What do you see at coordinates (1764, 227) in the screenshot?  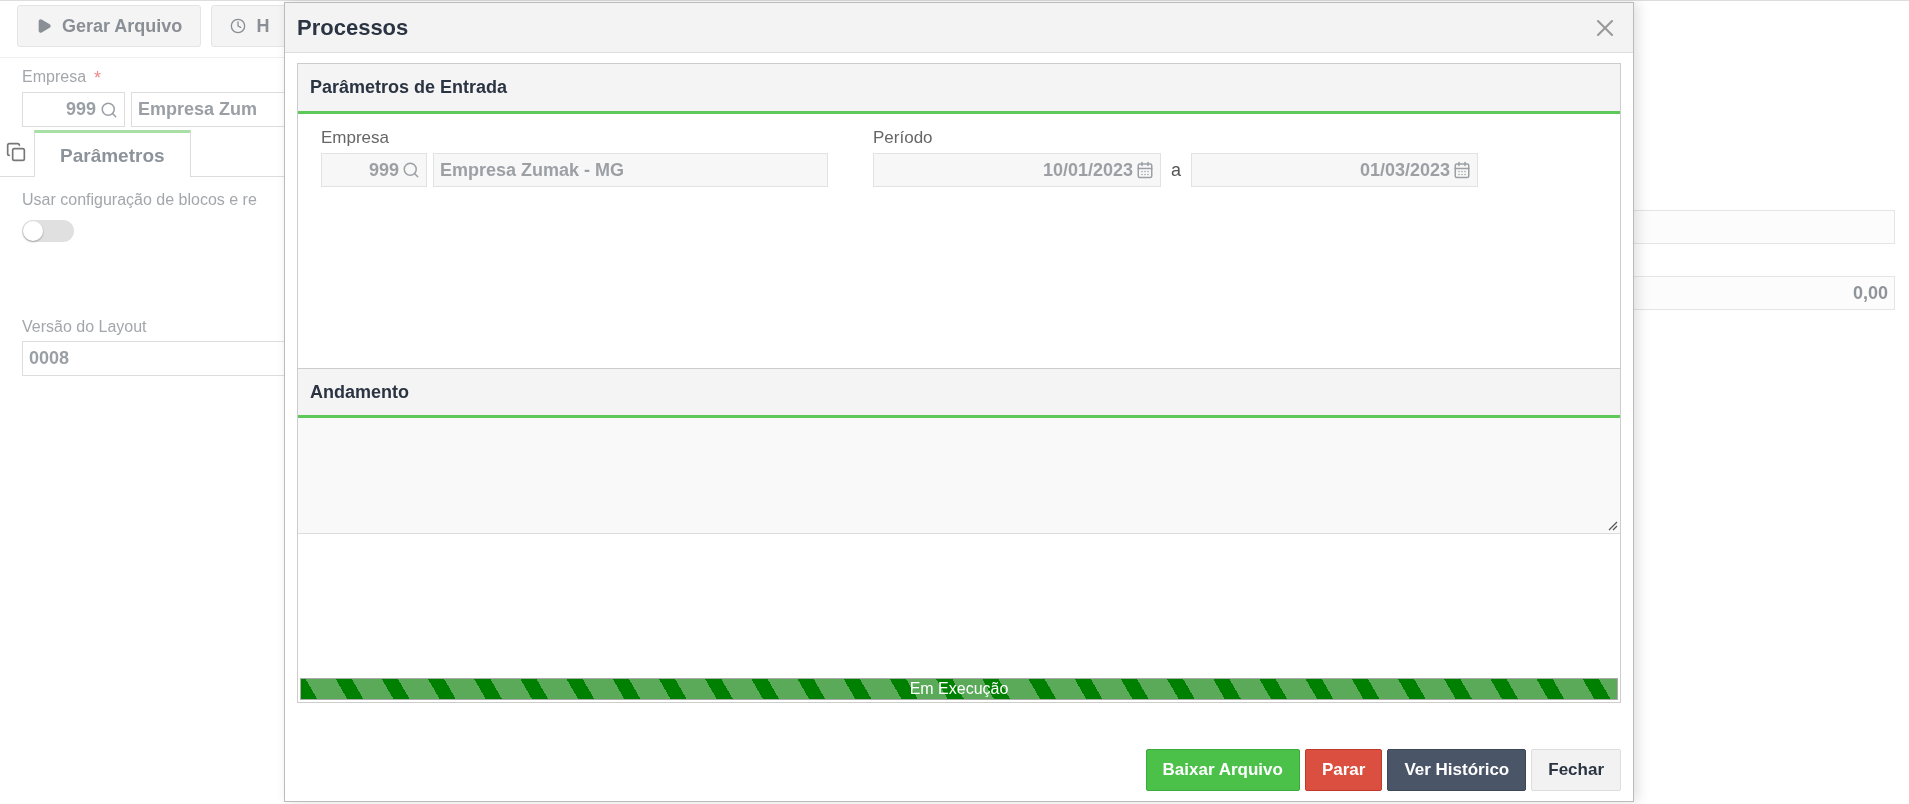 I see `input-field` at bounding box center [1764, 227].